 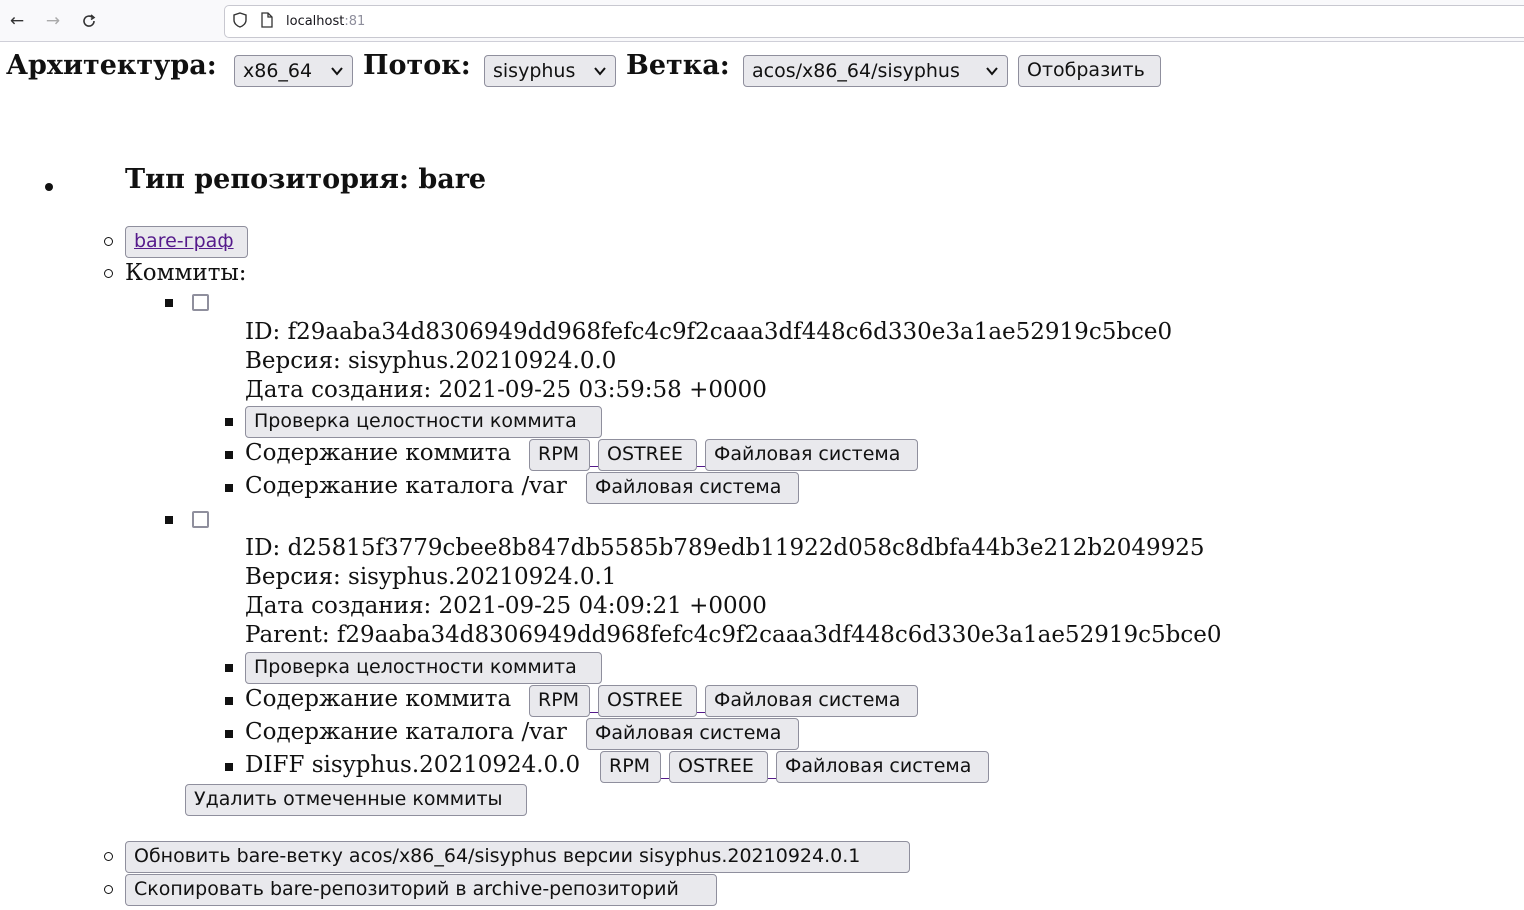 I want to click on page-icon, so click(x=267, y=22).